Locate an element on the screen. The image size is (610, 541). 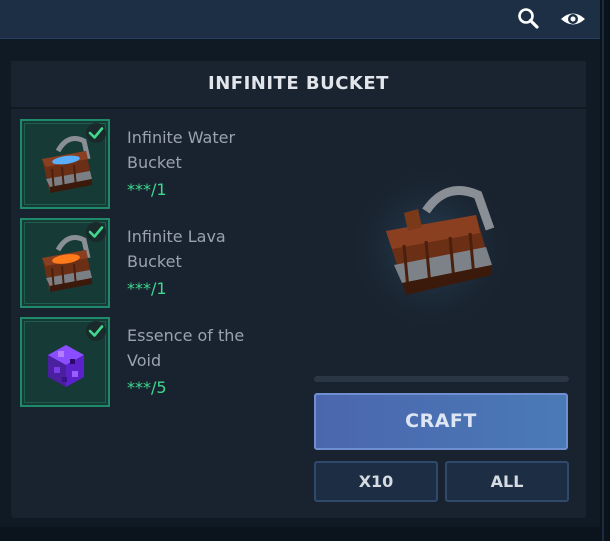
craft-progress-bar is located at coordinates (441, 379).